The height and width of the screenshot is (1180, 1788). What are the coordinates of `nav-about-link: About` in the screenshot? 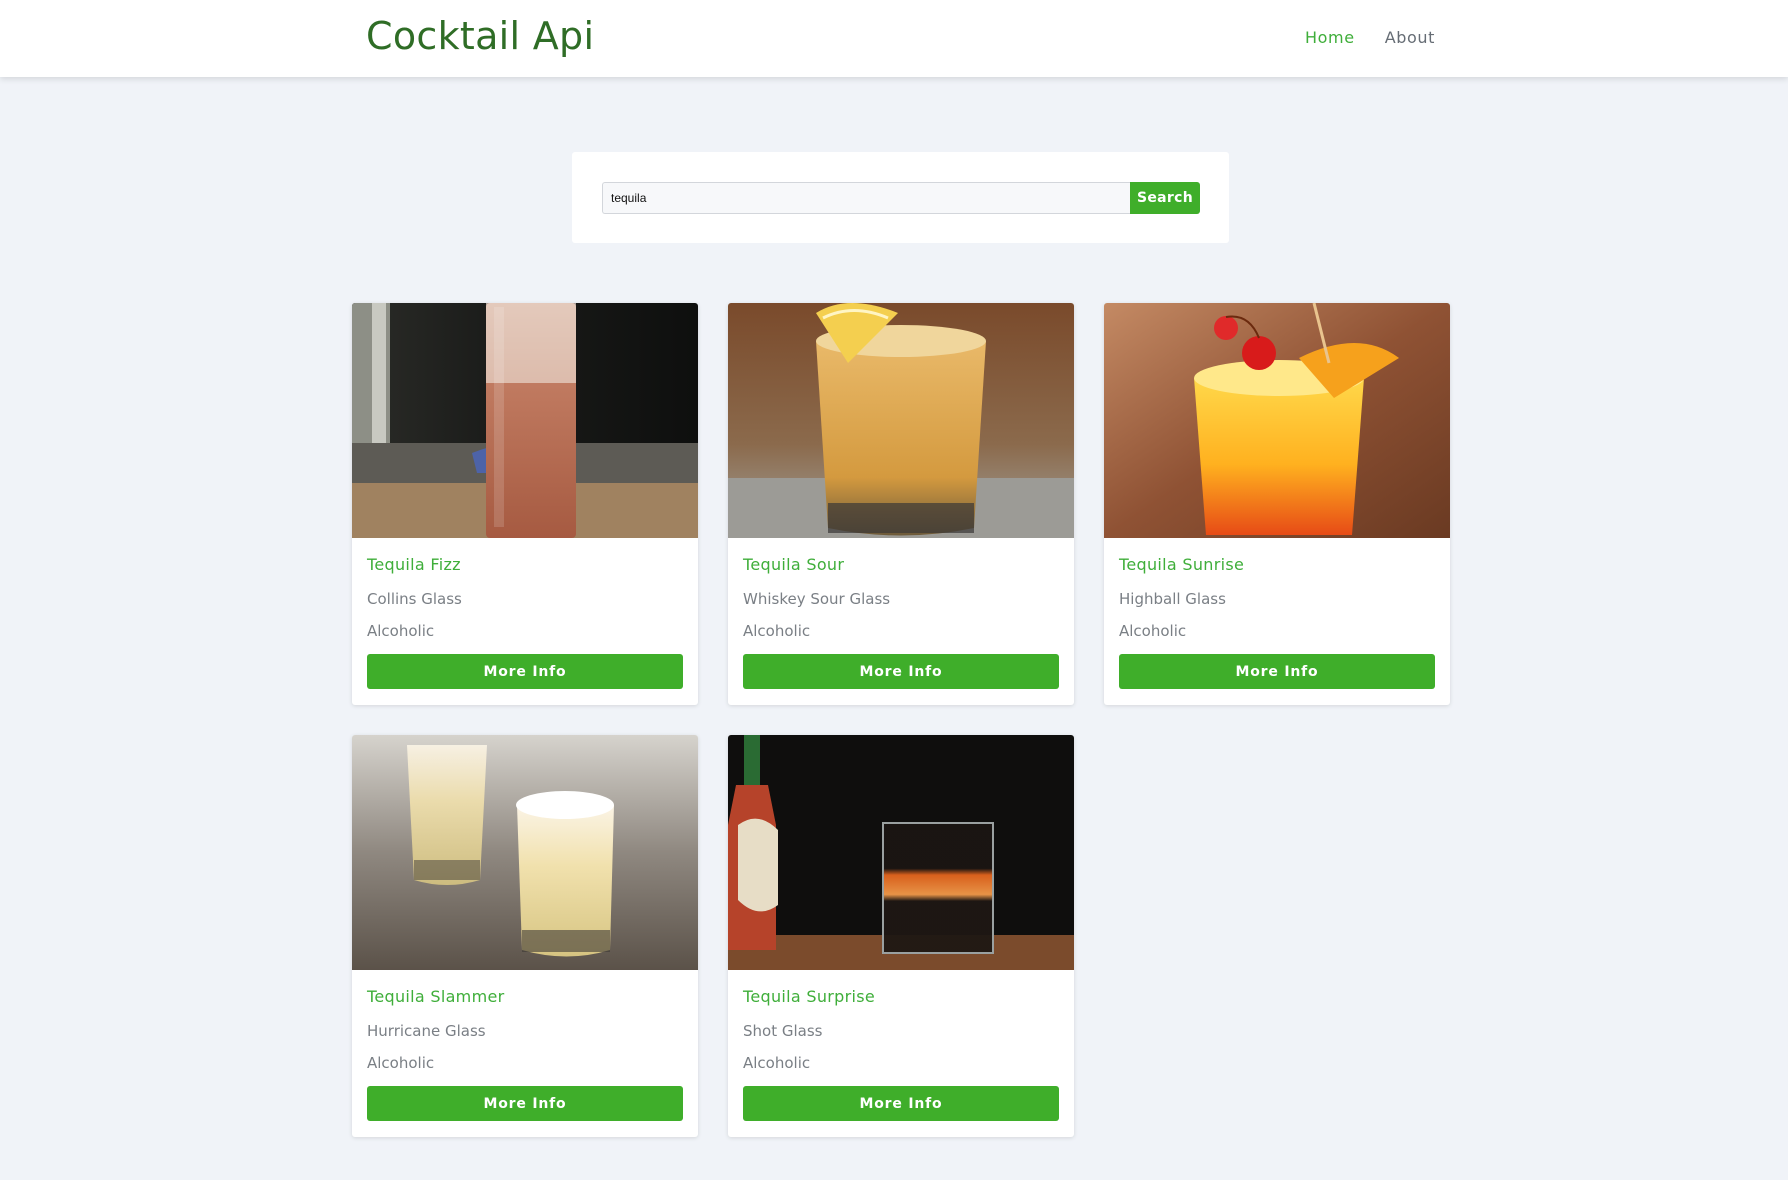 It's located at (1410, 37).